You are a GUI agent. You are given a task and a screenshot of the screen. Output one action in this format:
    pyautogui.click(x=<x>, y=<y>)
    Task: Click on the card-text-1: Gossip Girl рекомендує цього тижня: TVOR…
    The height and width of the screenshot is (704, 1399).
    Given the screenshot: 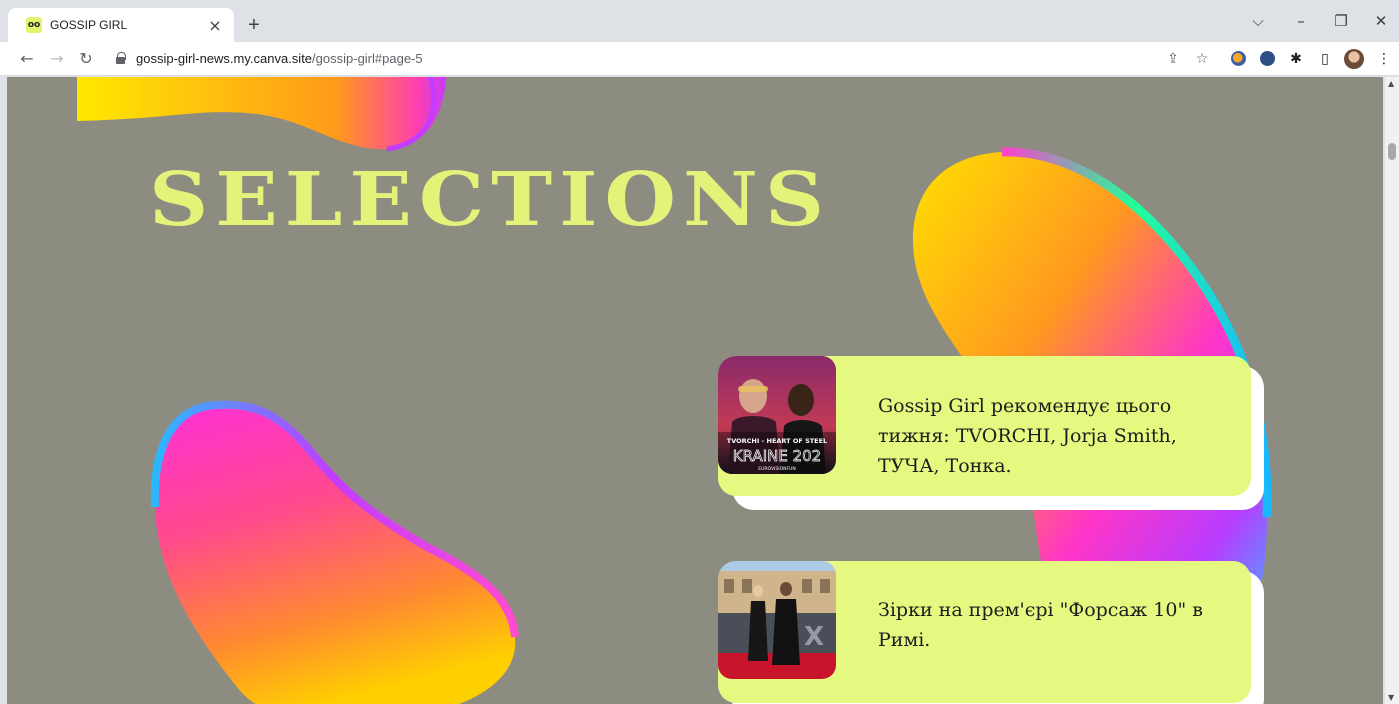 What is the action you would take?
    pyautogui.click(x=1027, y=436)
    